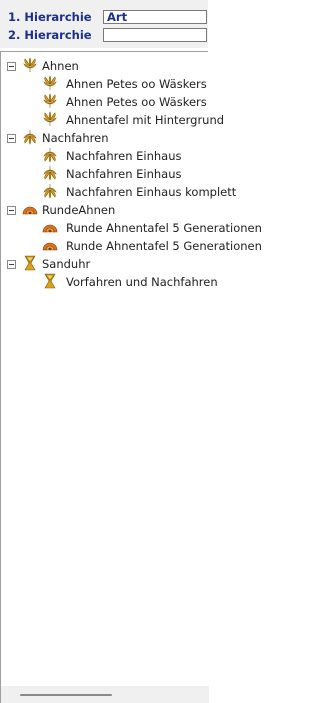 This screenshot has height=703, width=320. What do you see at coordinates (50, 17) in the screenshot?
I see `hierarchy-1-label: 1. Hierarchie` at bounding box center [50, 17].